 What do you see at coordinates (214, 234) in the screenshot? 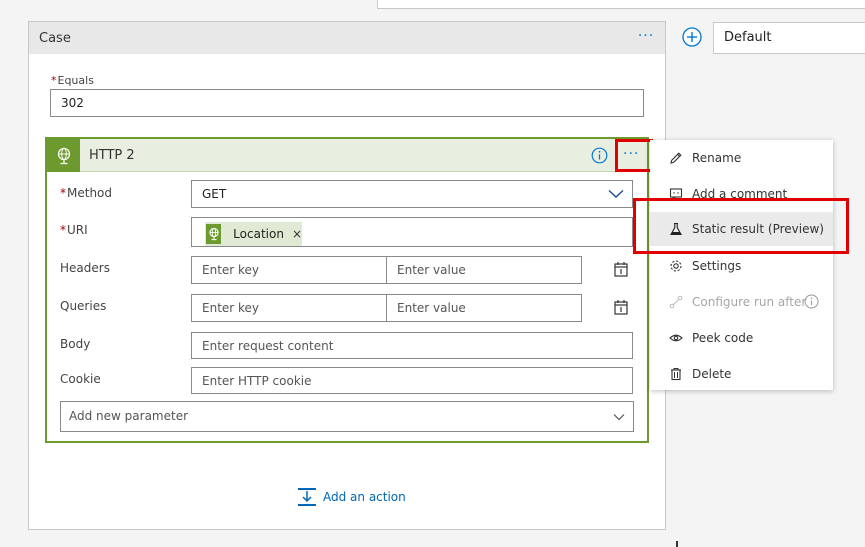
I see `token-globe-icon` at bounding box center [214, 234].